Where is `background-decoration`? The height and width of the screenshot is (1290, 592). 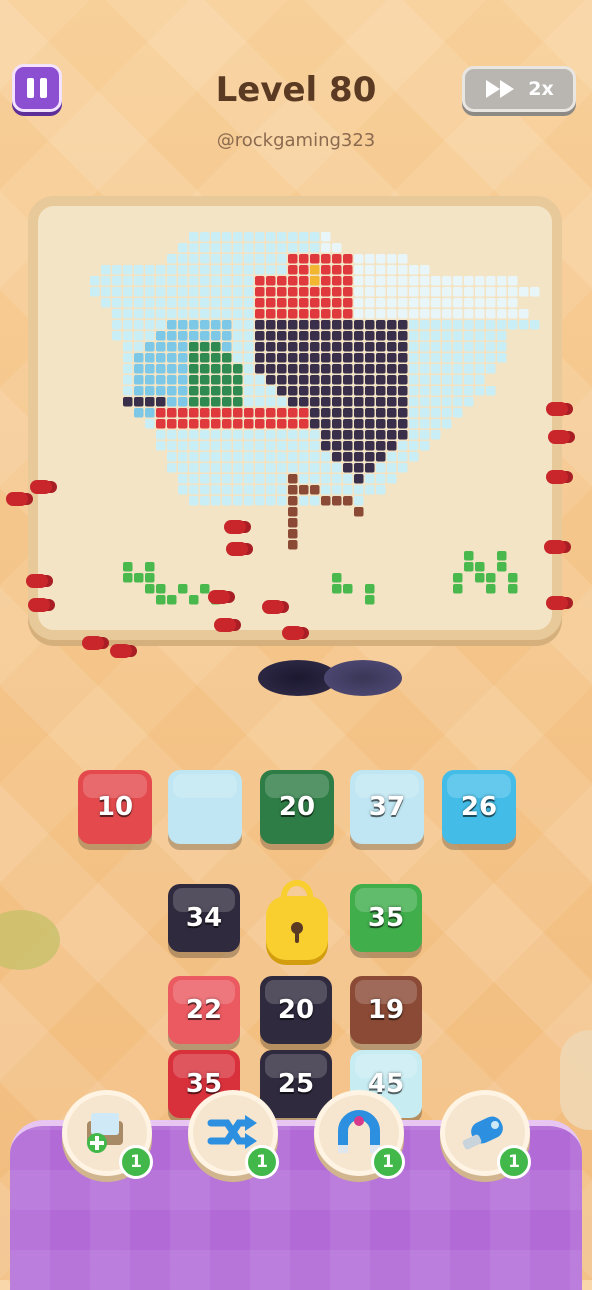
background-decoration is located at coordinates (576, 1080).